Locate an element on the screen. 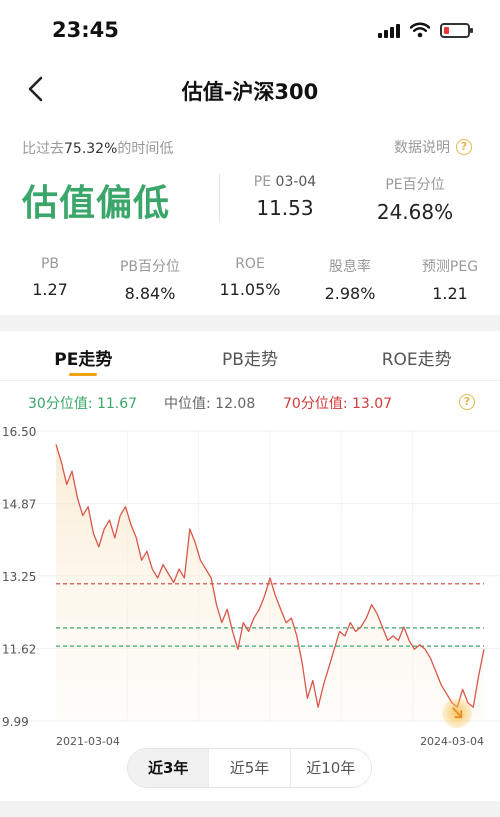  stat-label: 股息率 is located at coordinates (350, 267).